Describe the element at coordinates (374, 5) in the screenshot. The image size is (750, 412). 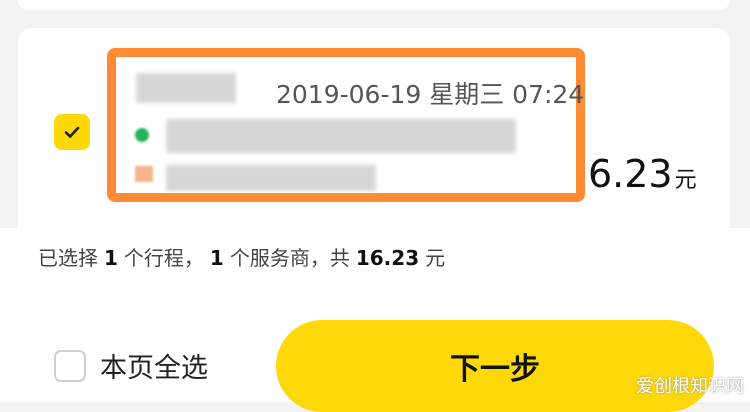
I see `previous-trip-card` at that location.